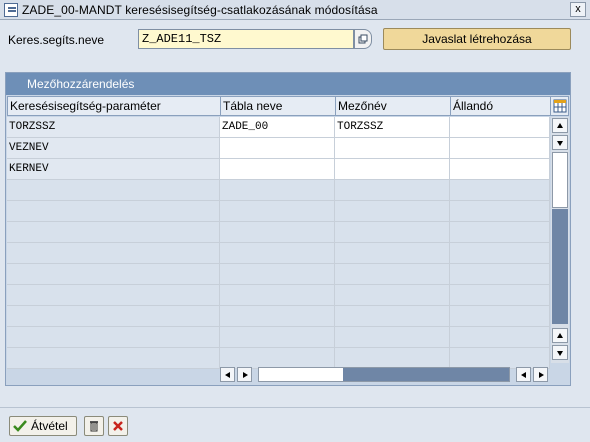 Image resolution: width=590 pixels, height=442 pixels. I want to click on table-row: KERNEV, so click(278, 169).